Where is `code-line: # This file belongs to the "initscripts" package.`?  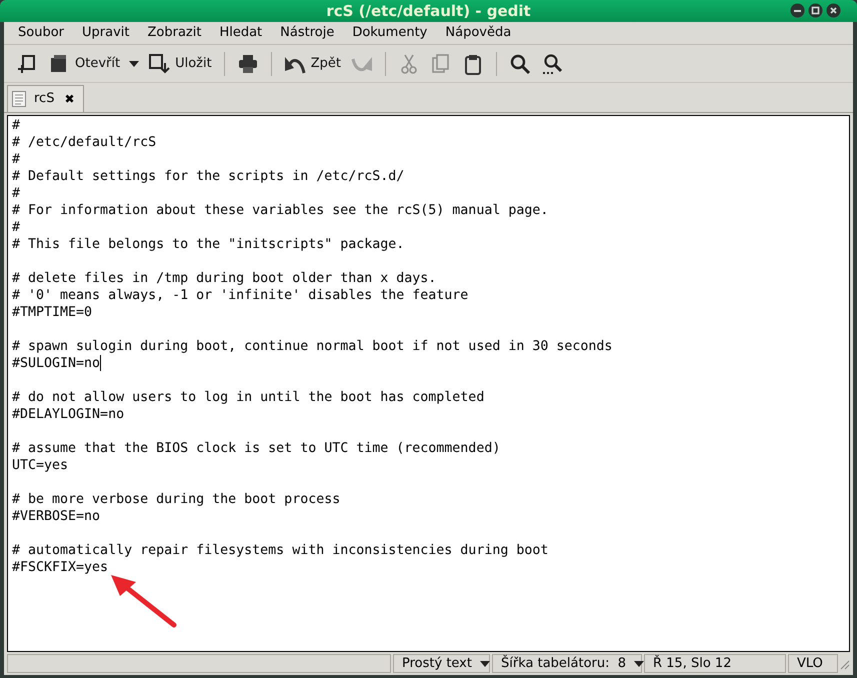 code-line: # This file belongs to the "initscripts" package. is located at coordinates (208, 244).